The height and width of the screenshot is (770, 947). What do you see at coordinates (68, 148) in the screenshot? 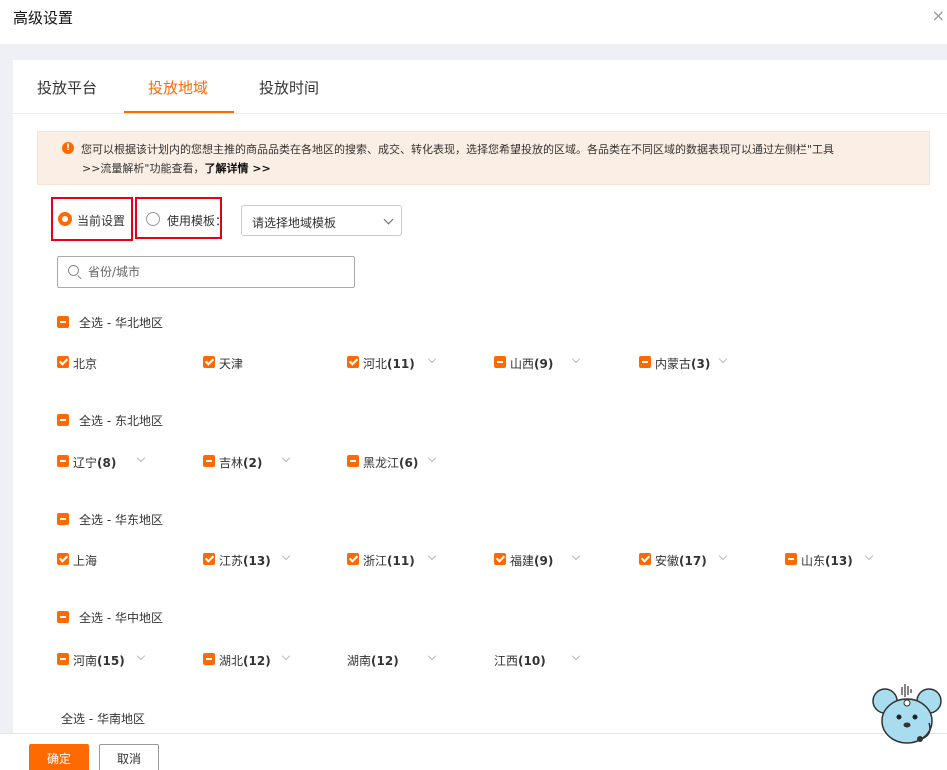
I see `info-icon: !` at bounding box center [68, 148].